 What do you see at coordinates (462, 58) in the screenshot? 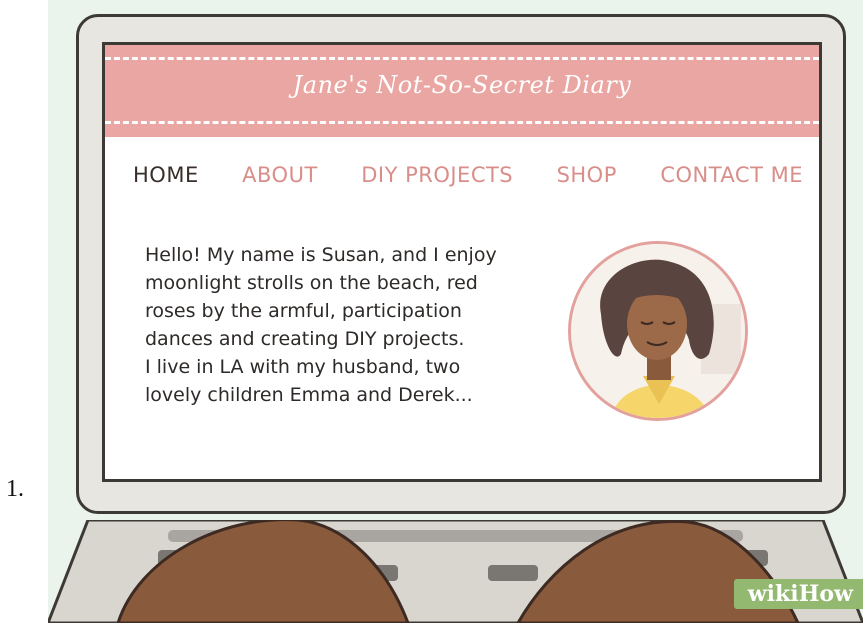
I see `banner-dashed-line-top` at bounding box center [462, 58].